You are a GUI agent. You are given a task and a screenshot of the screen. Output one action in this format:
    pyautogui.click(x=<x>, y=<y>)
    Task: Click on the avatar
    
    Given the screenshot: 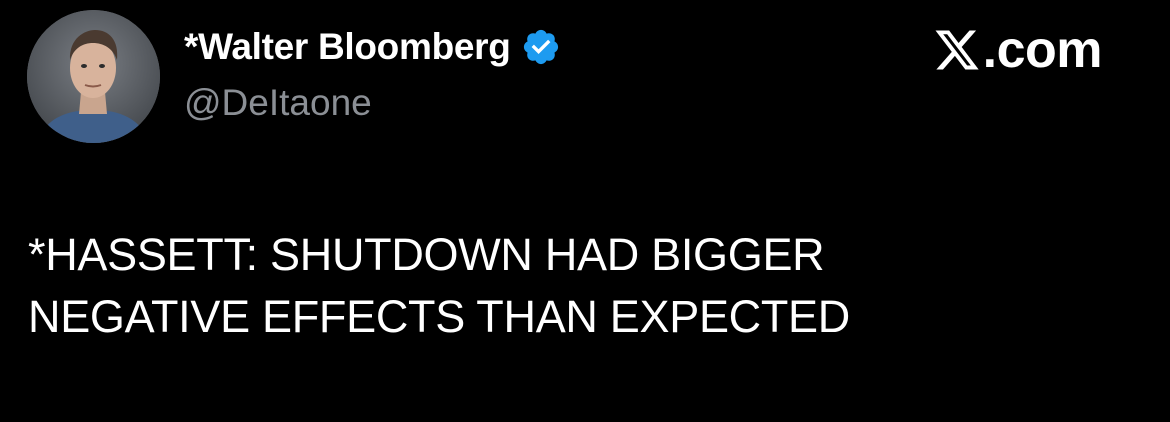 What is the action you would take?
    pyautogui.click(x=93, y=76)
    